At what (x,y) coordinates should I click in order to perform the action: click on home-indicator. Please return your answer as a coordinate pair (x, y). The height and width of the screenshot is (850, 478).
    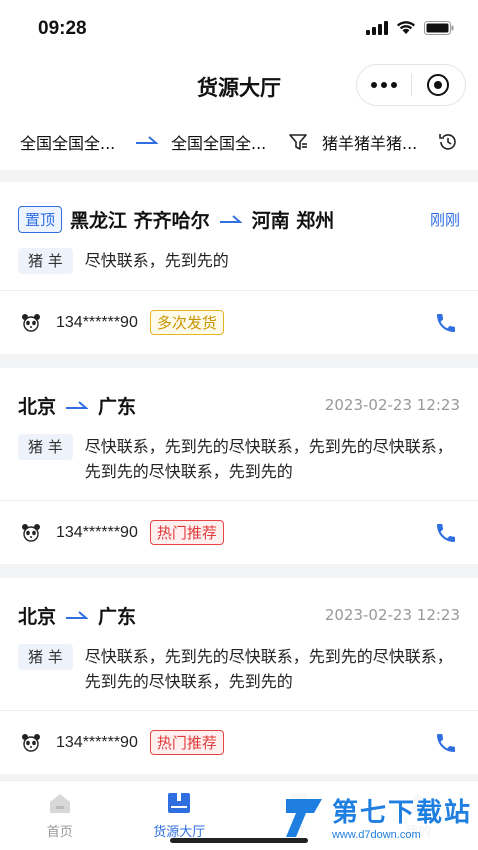
    Looking at the image, I should click on (239, 840).